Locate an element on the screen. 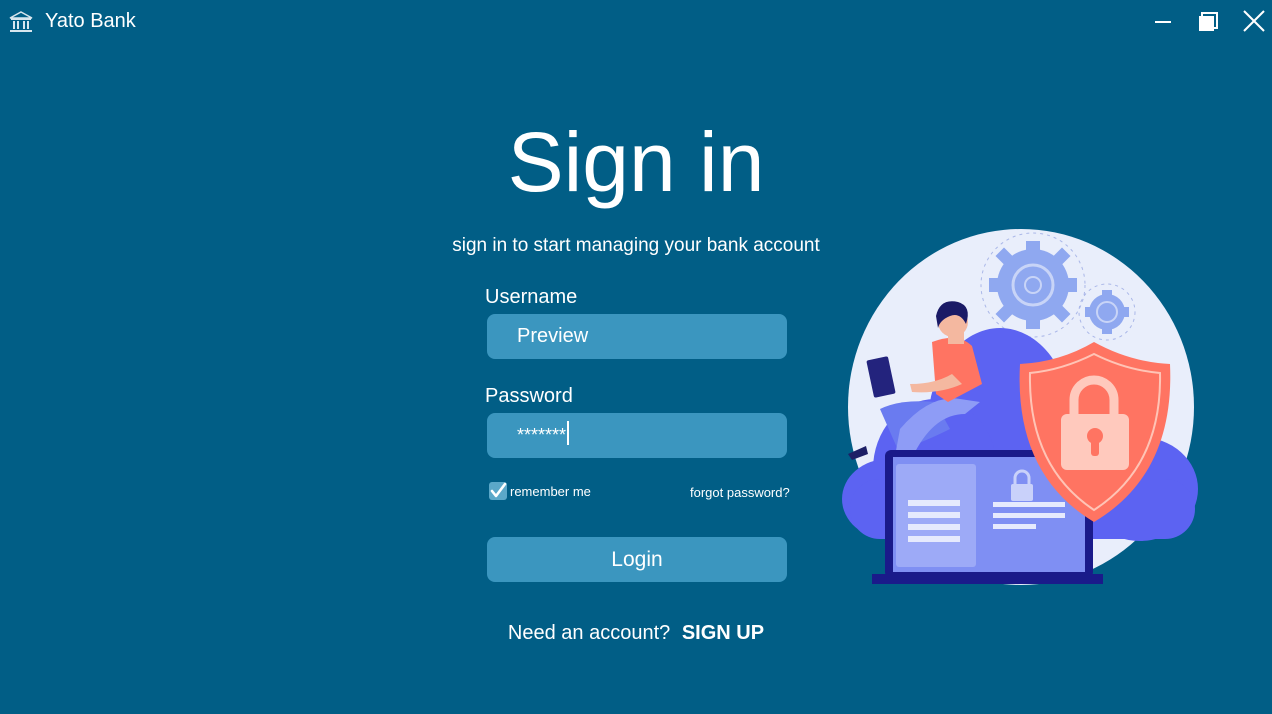 This screenshot has width=1272, height=714. page-title: Sign in is located at coordinates (636, 162).